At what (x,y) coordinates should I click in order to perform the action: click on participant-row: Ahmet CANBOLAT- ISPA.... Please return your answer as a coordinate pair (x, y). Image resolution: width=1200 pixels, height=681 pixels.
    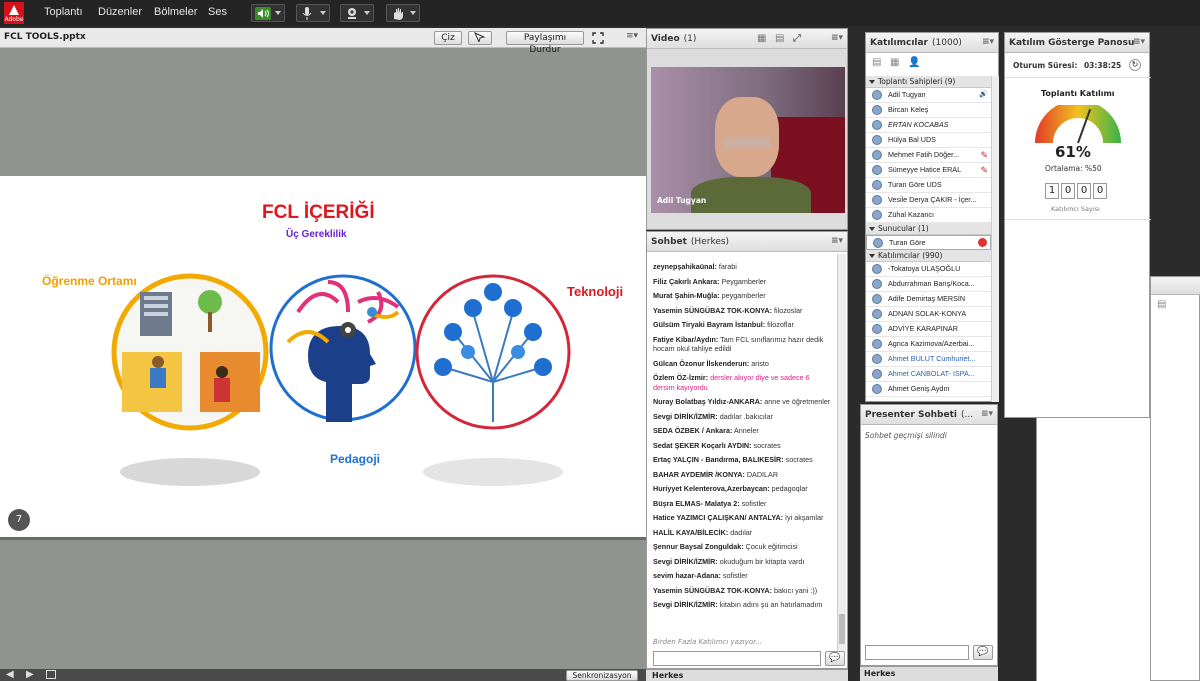
    Looking at the image, I should click on (928, 374).